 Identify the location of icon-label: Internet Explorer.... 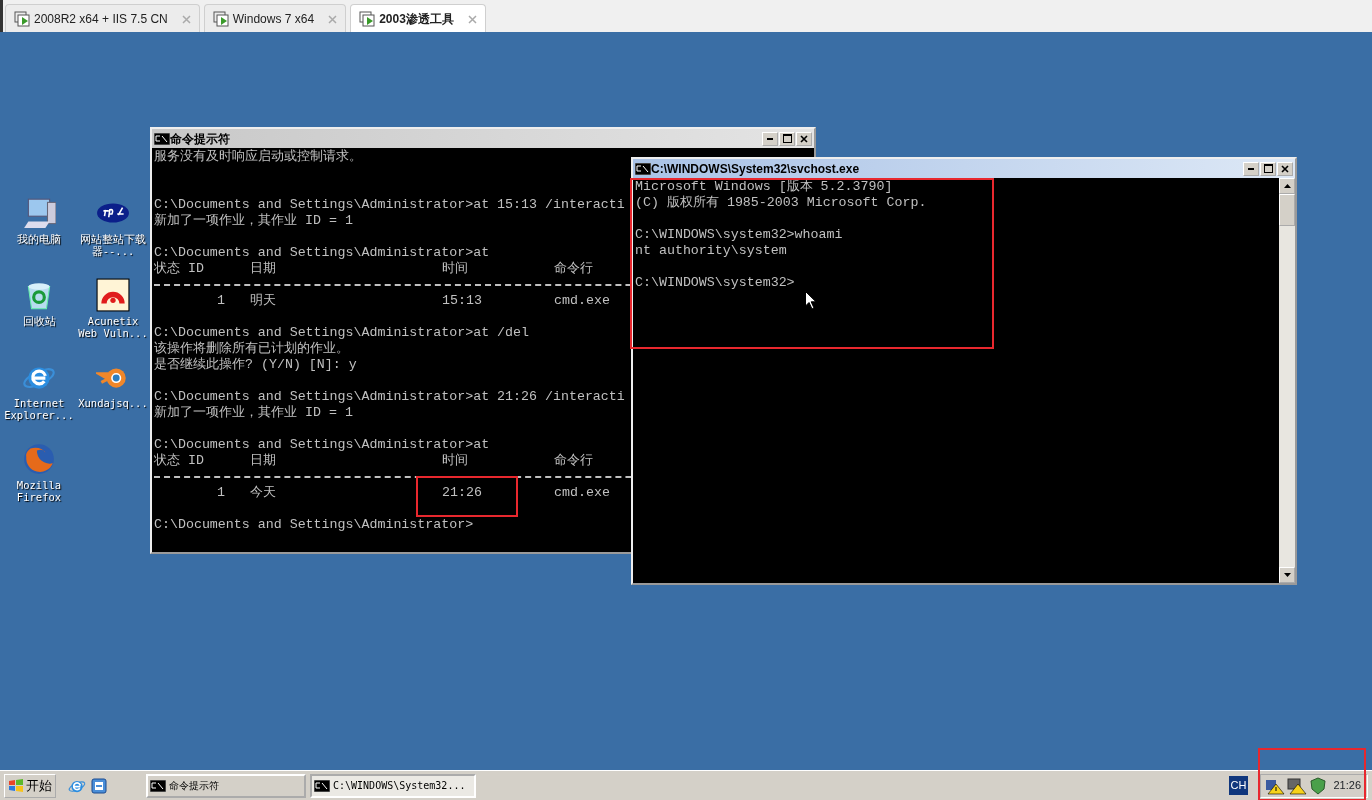
(39, 409).